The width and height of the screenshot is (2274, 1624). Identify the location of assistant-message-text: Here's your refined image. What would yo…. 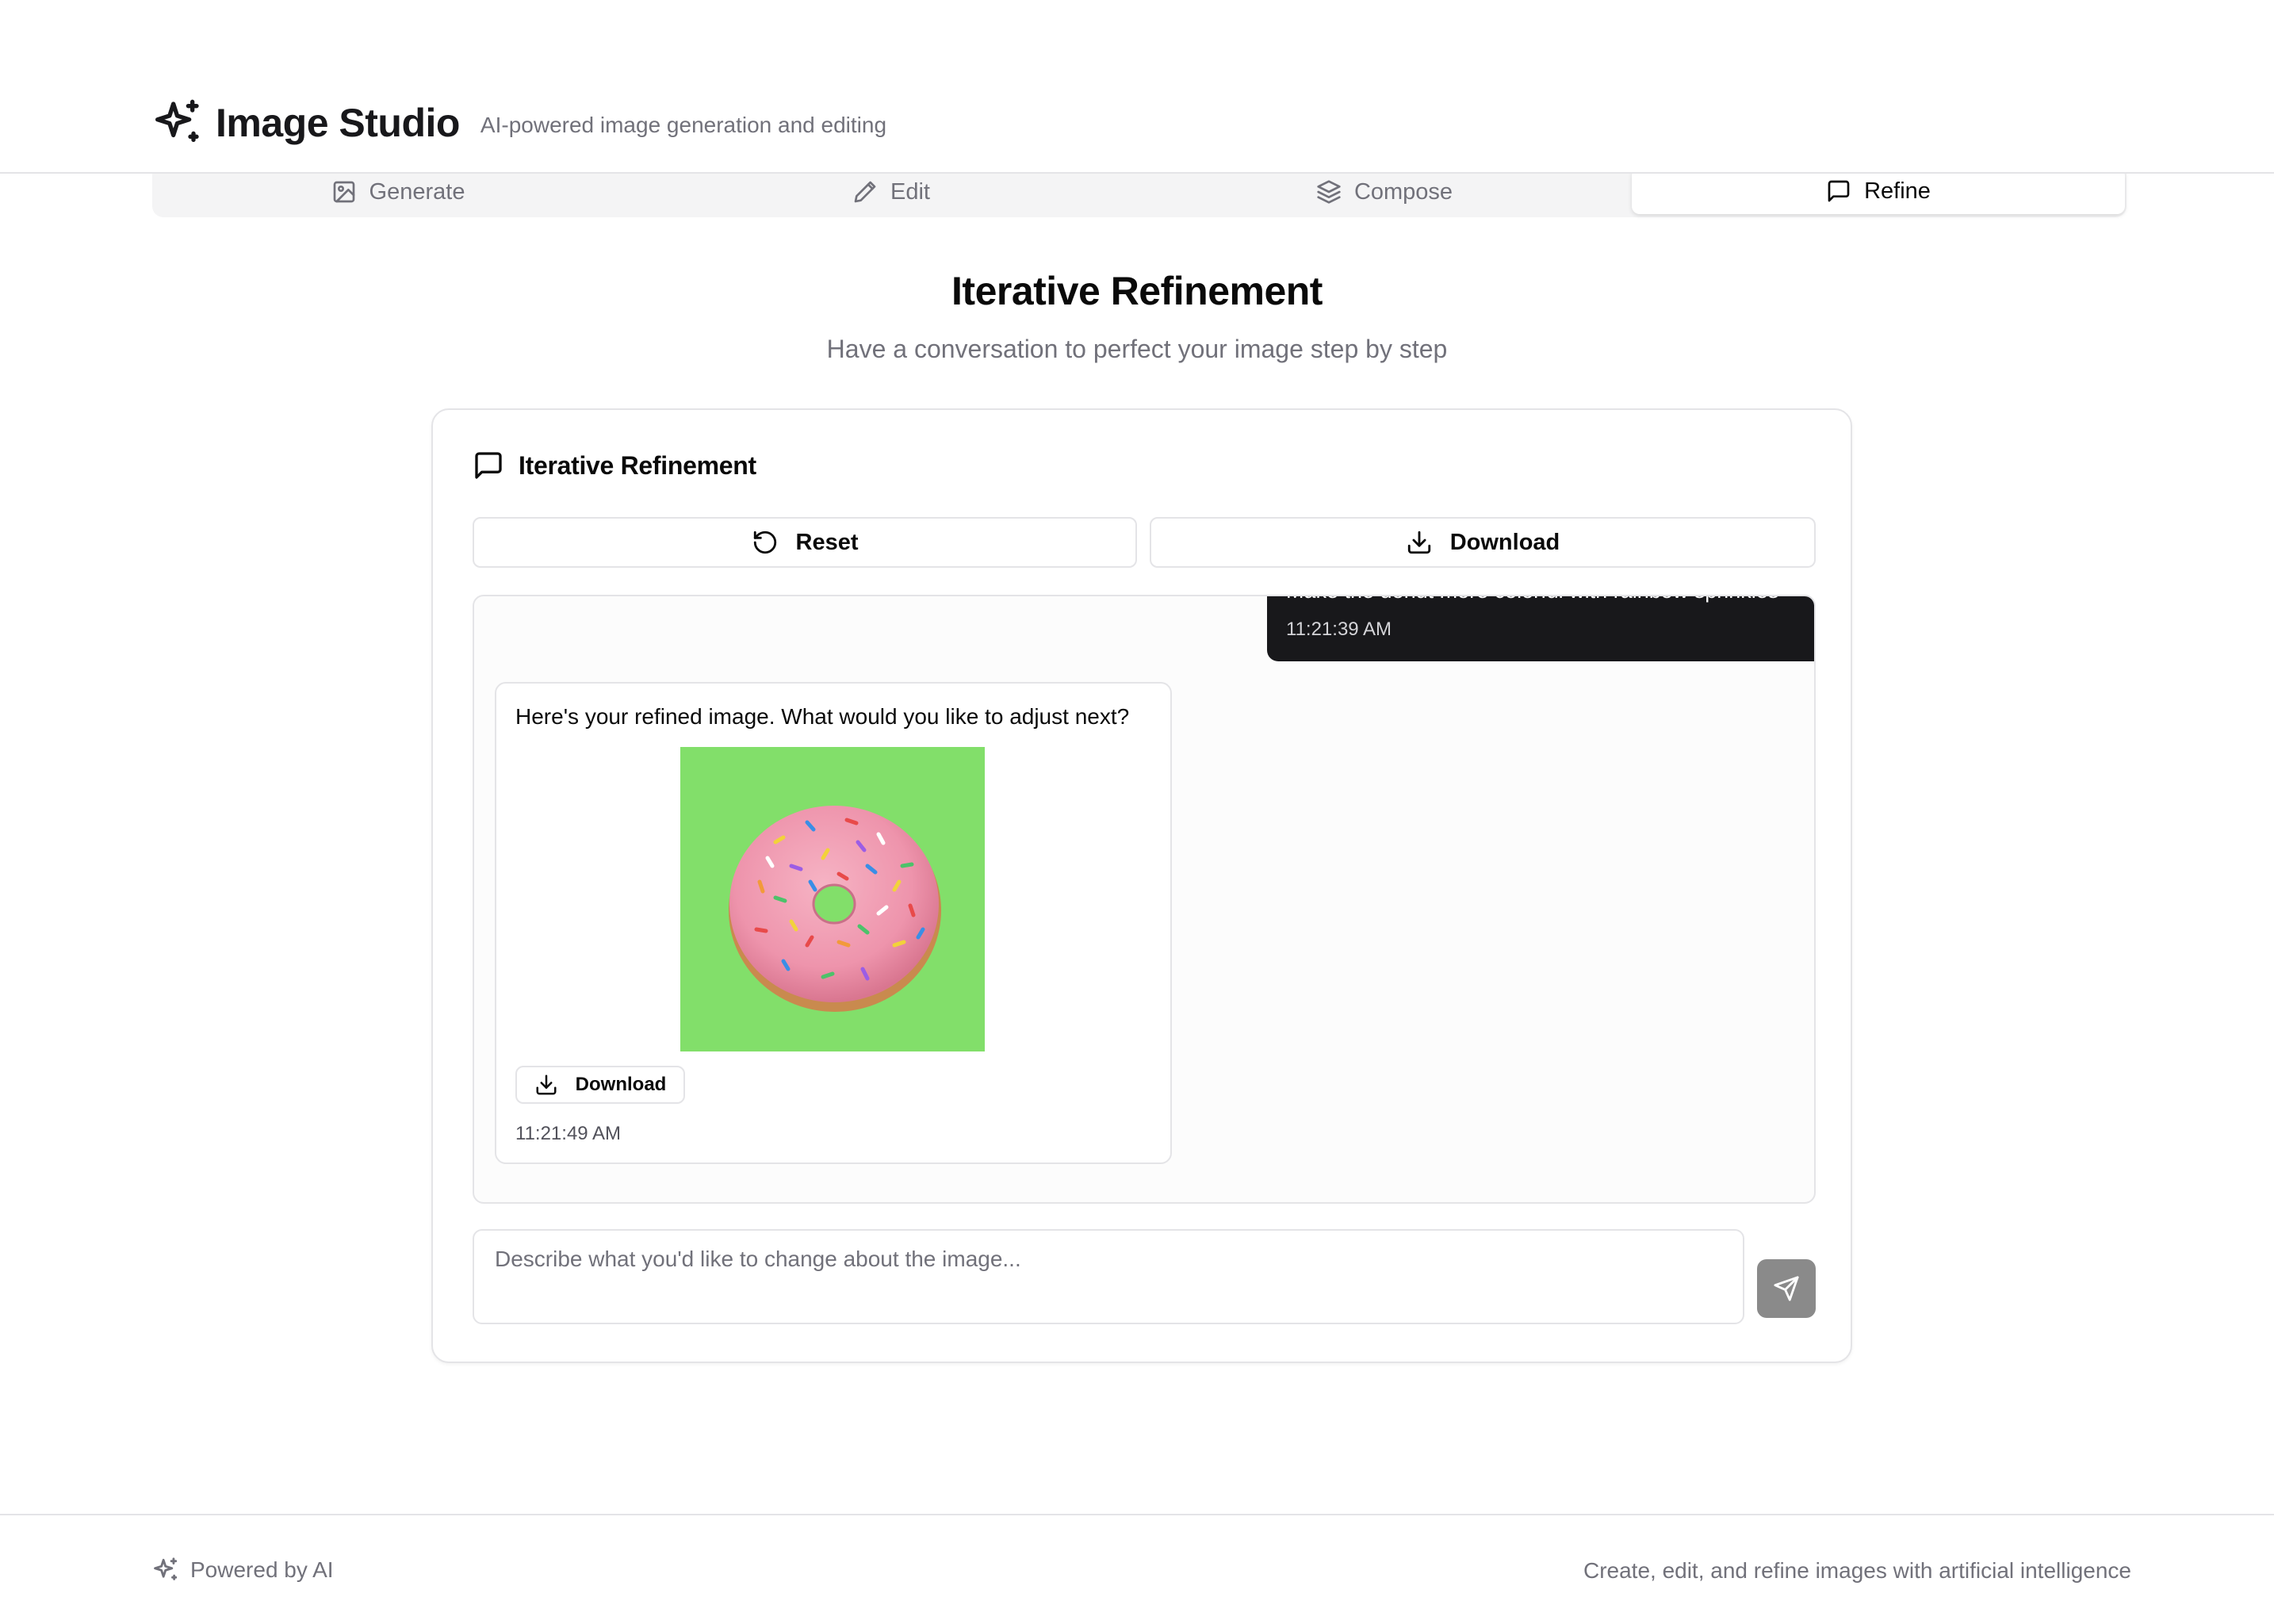
(822, 716).